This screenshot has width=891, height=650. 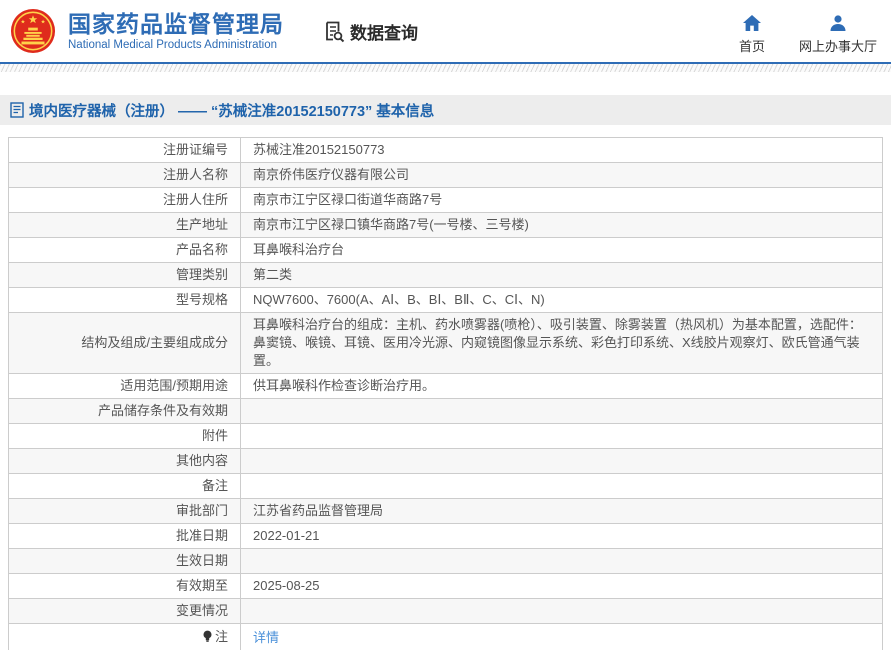 I want to click on row-label: 注, so click(x=124, y=636).